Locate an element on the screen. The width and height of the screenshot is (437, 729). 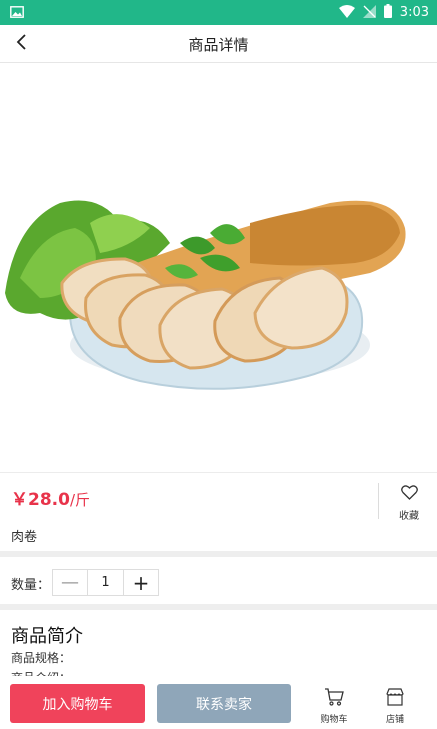
quantity-section: 数量： — 1 + is located at coordinates (218, 582).